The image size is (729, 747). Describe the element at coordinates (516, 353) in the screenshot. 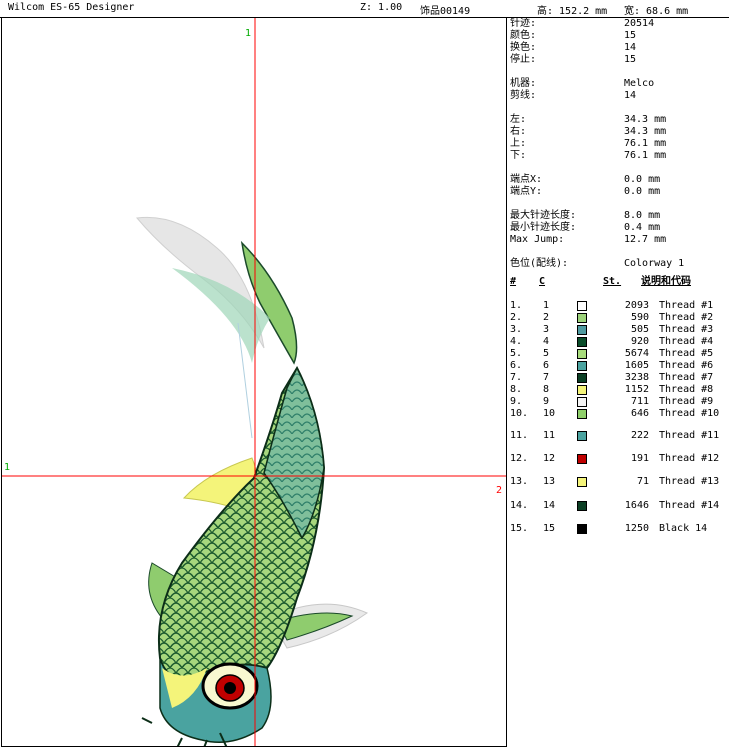

I see `thread-index: 5.` at that location.